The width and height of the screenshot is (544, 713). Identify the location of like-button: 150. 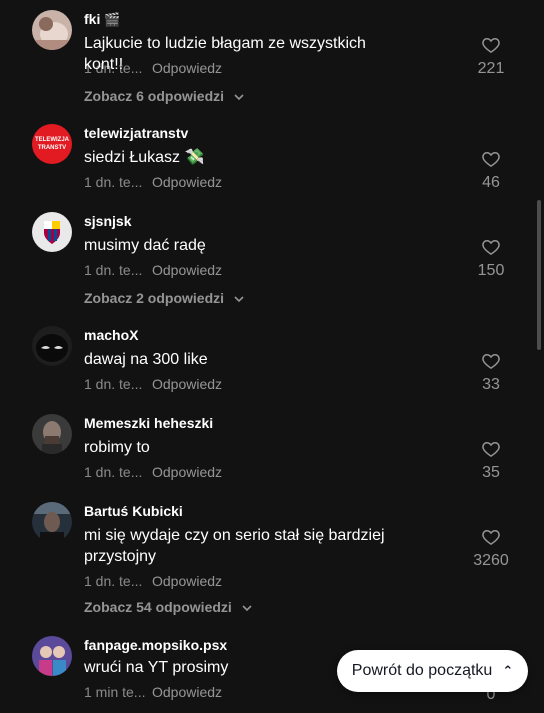
(491, 258).